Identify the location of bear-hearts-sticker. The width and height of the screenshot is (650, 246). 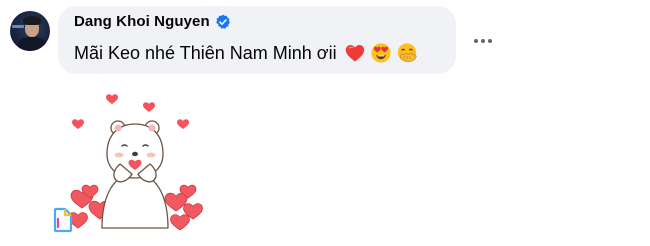
(135, 160).